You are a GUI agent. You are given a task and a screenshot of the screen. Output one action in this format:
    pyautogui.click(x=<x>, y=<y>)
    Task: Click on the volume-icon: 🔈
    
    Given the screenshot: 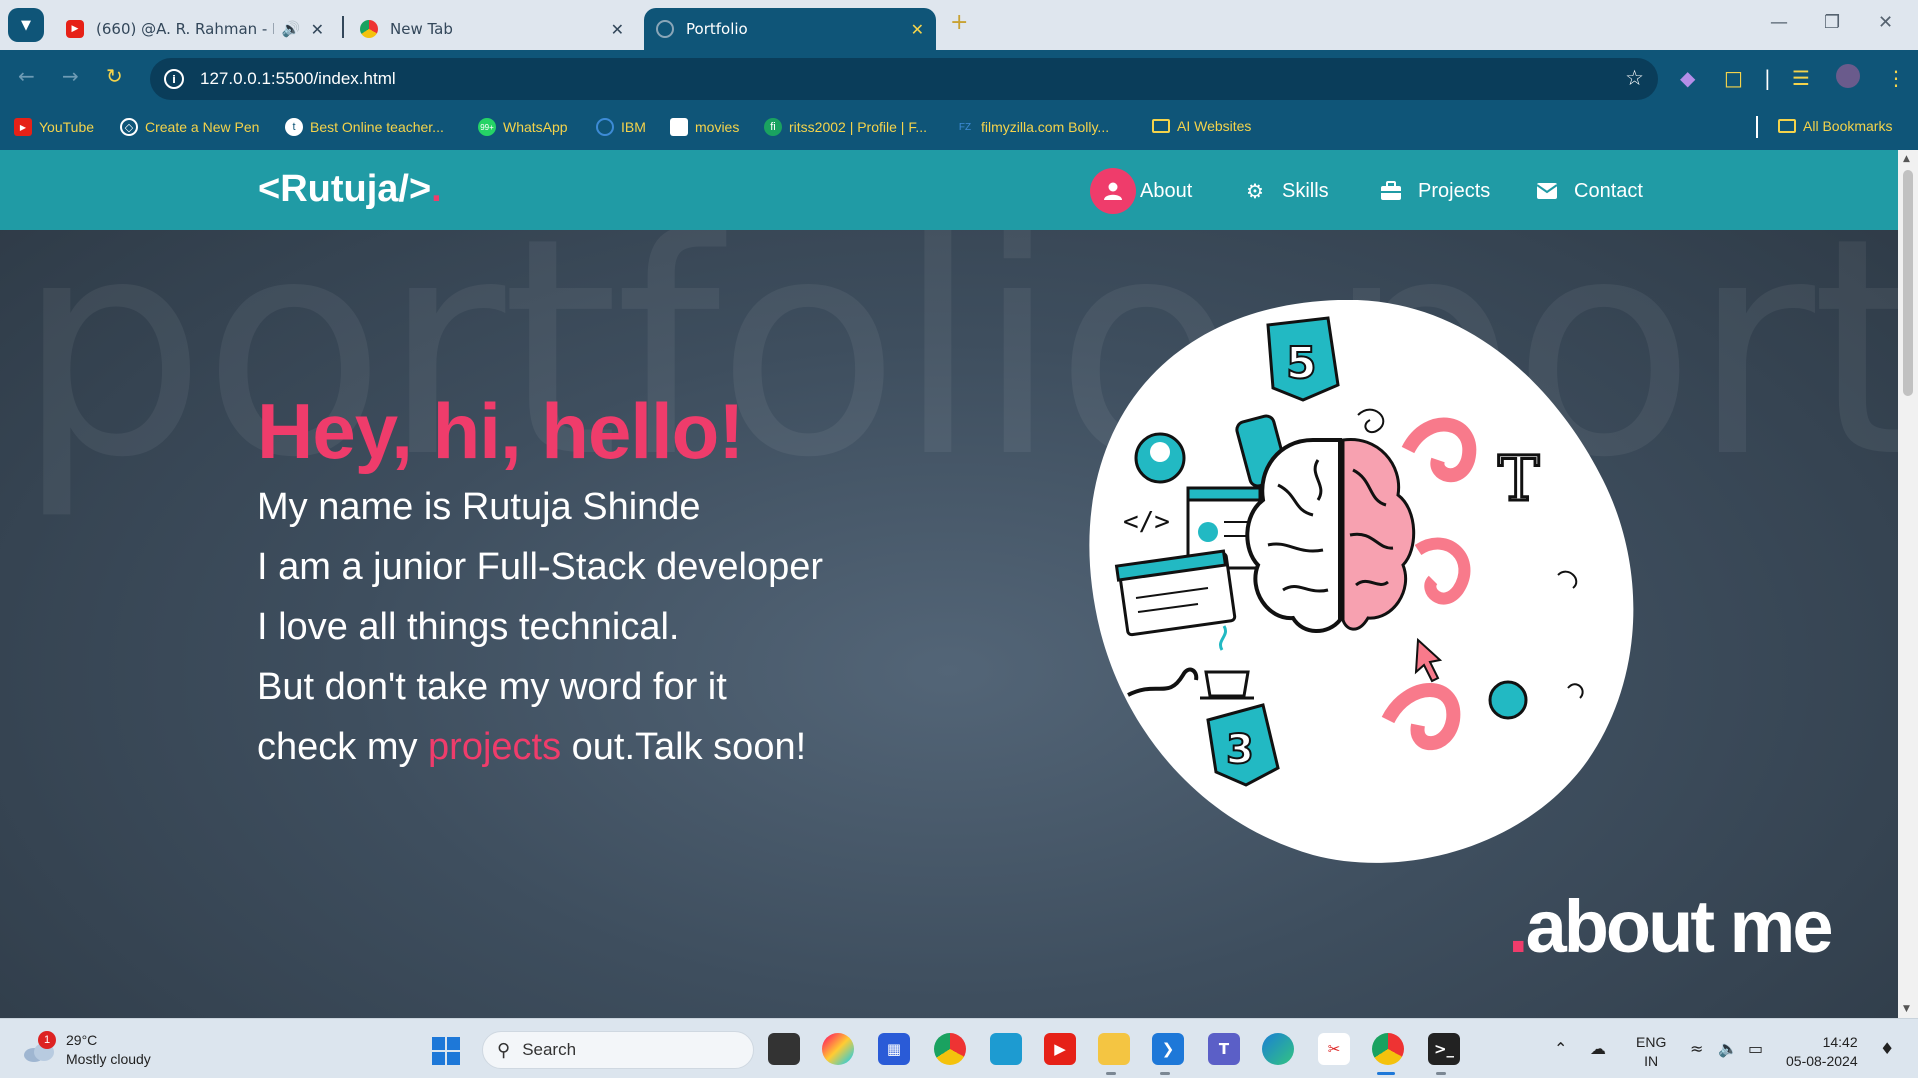 What is the action you would take?
    pyautogui.click(x=1728, y=1048)
    